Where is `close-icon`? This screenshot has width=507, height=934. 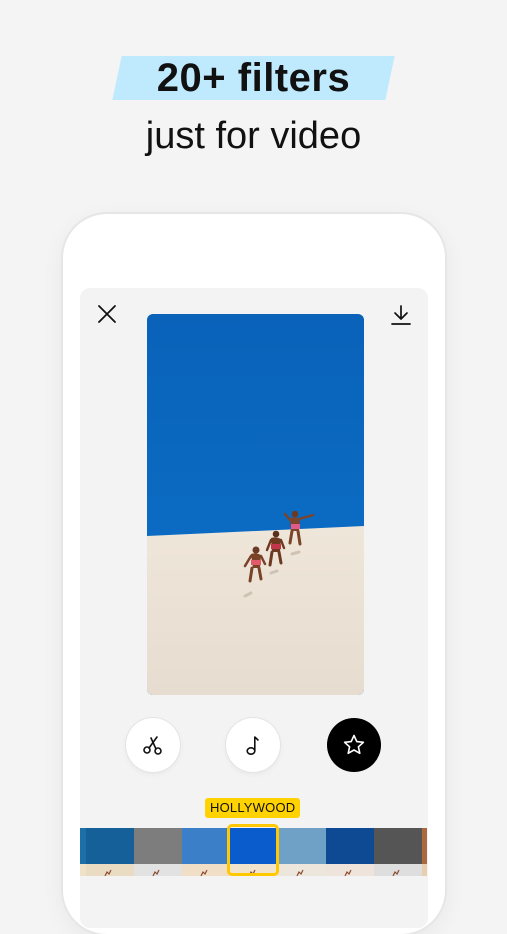
close-icon is located at coordinates (107, 314).